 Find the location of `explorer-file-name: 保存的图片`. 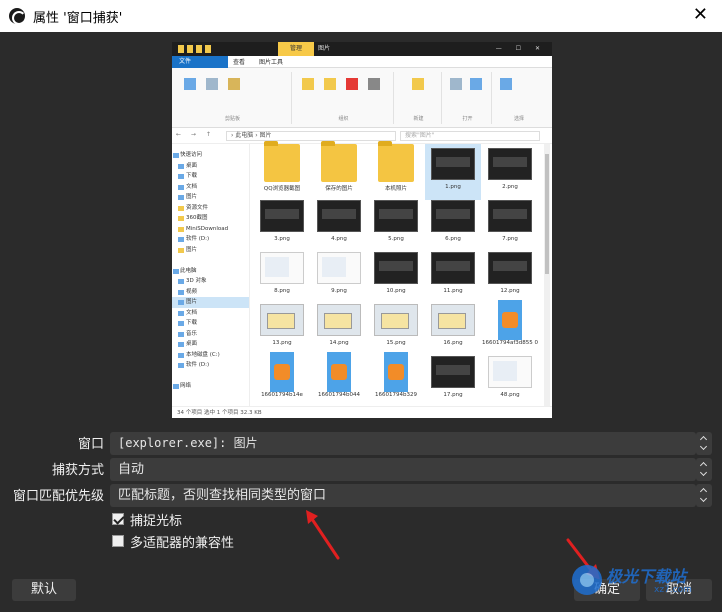

explorer-file-name: 保存的图片 is located at coordinates (339, 189).